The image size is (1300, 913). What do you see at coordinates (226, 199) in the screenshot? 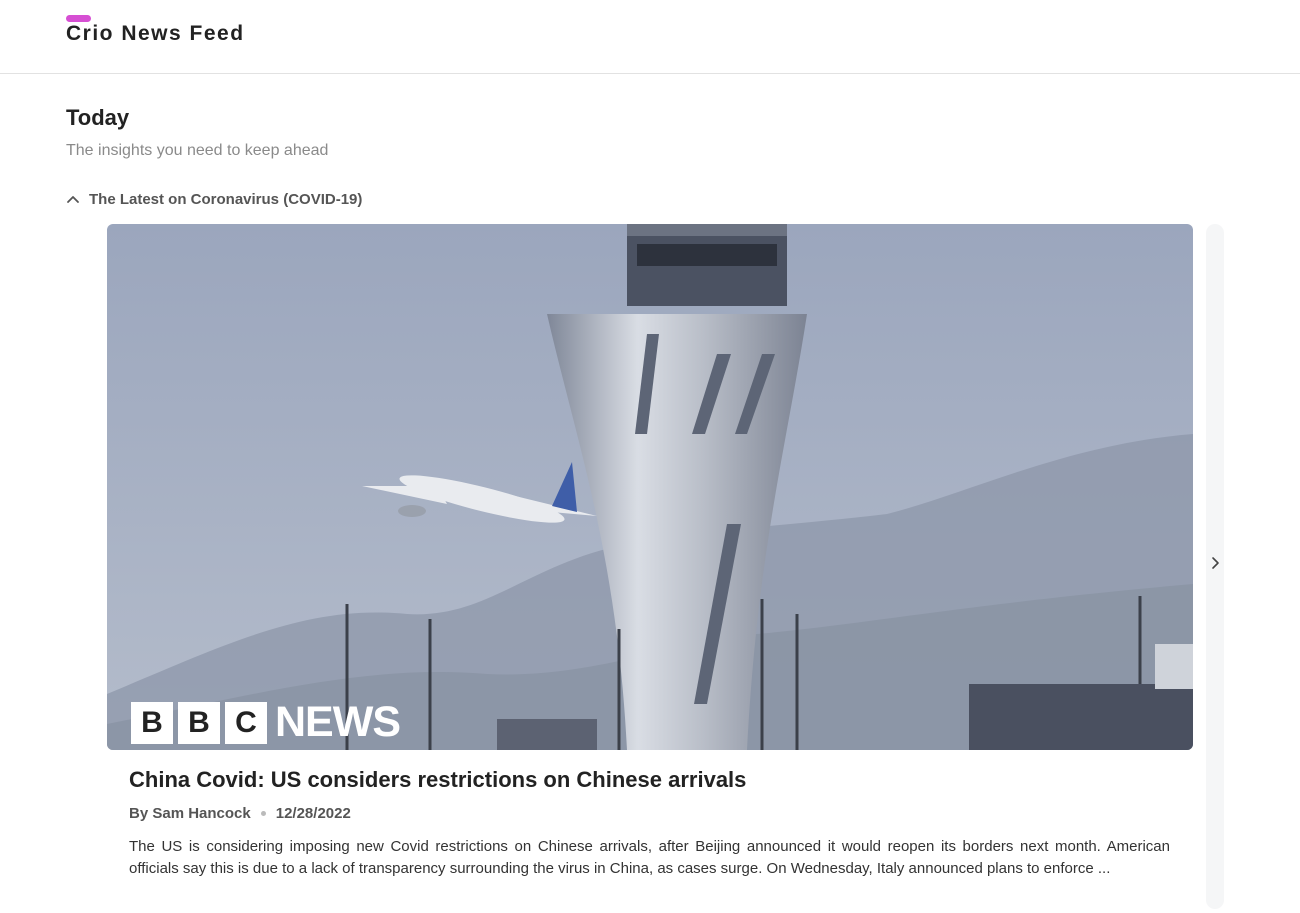
I see `topic-label: The Latest on Coronavirus (COVID-19)` at bounding box center [226, 199].